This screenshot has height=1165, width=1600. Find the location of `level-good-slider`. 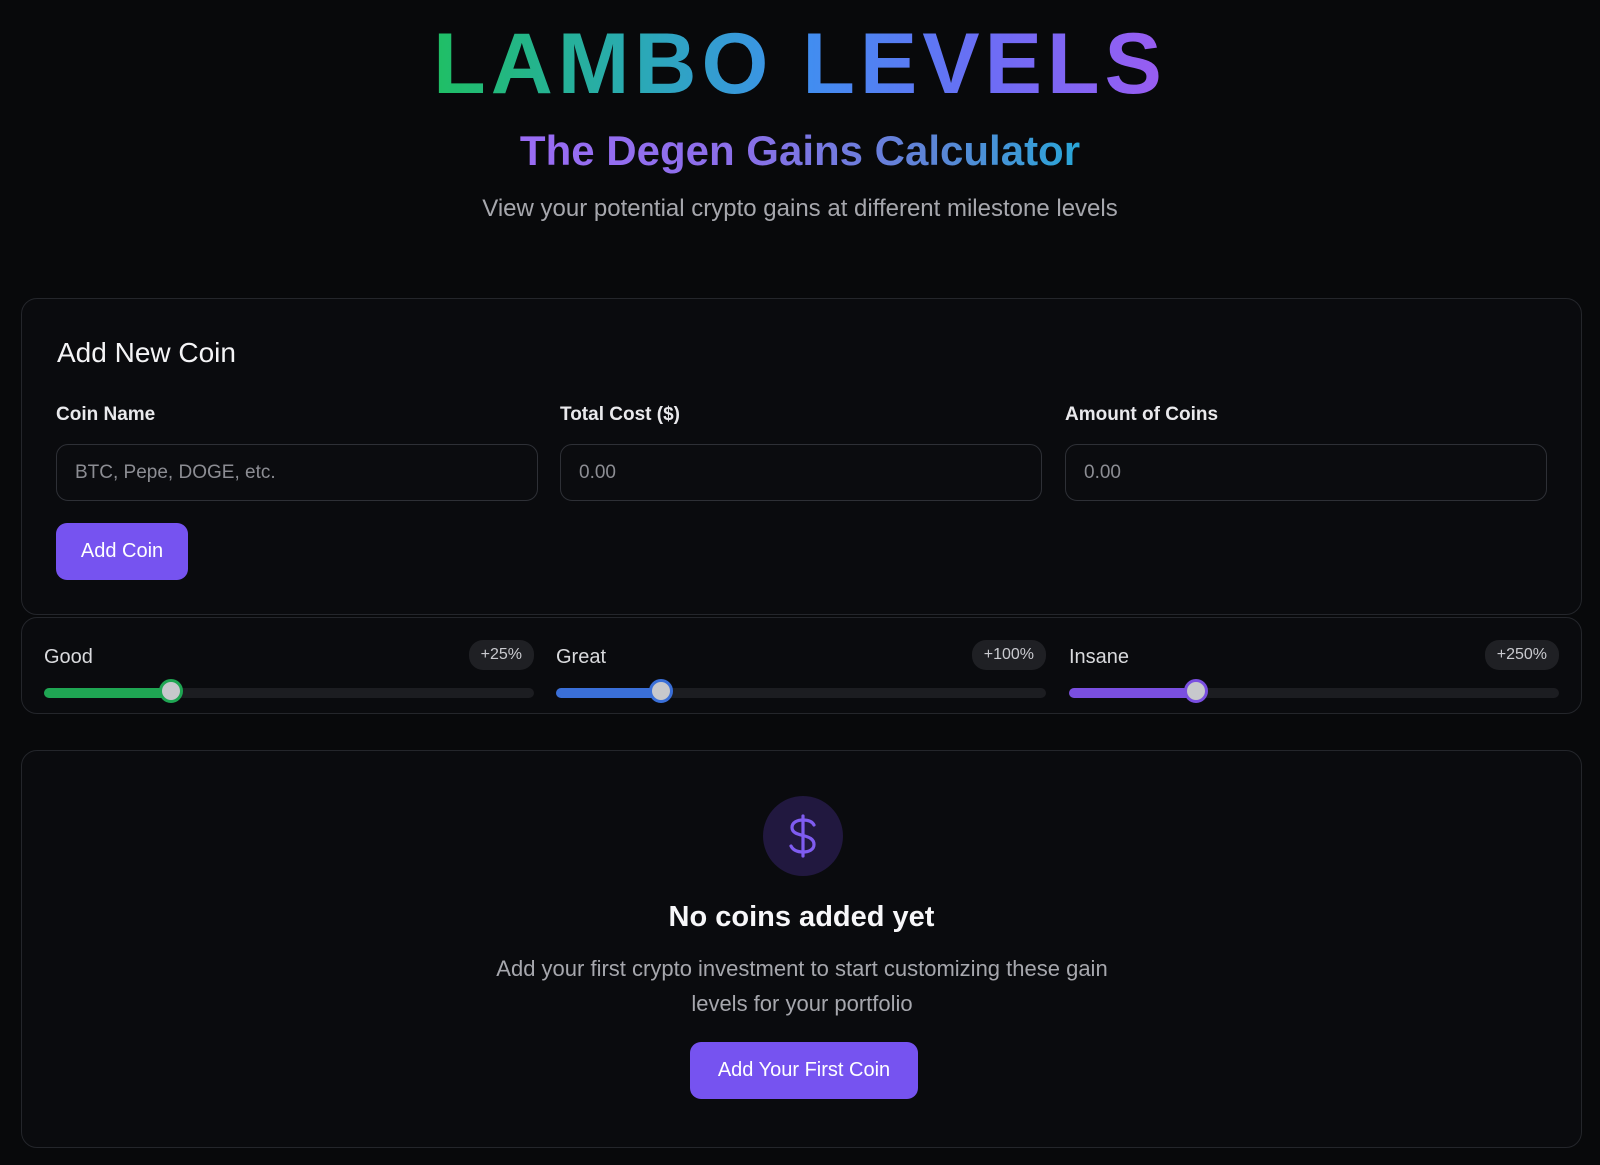

level-good-slider is located at coordinates (289, 691).